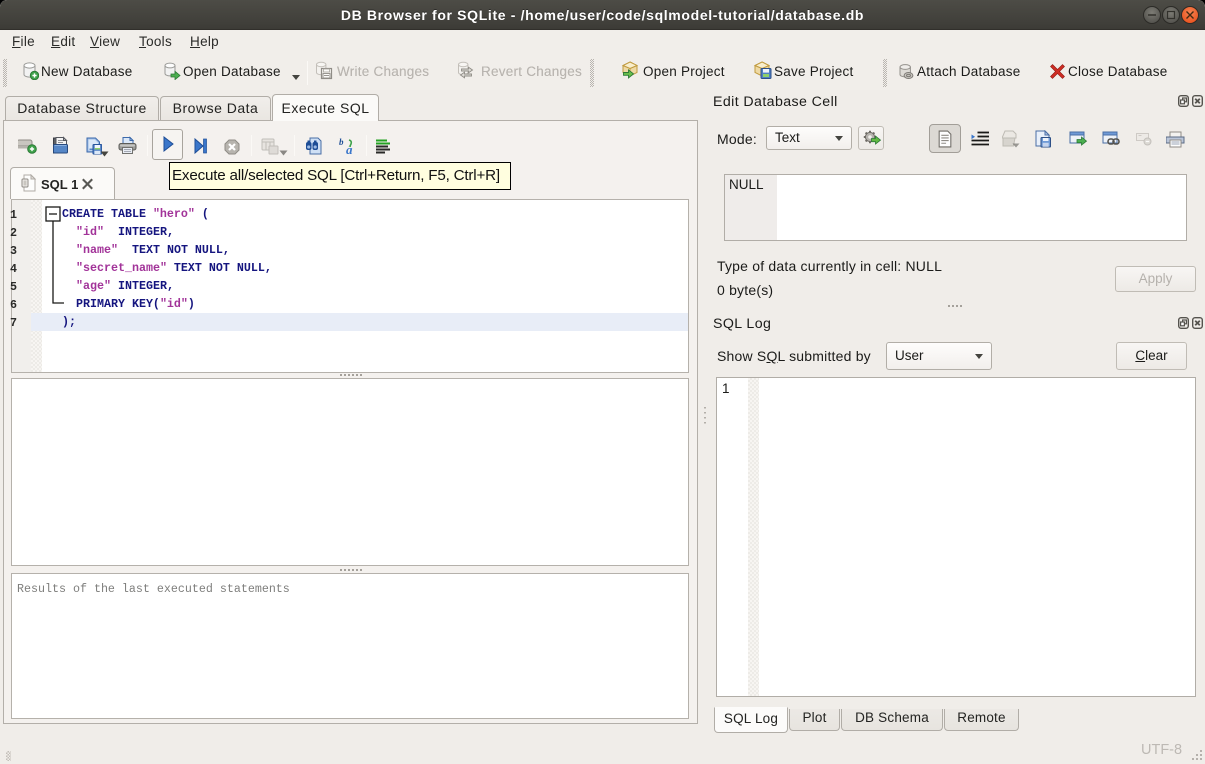  What do you see at coordinates (349, 148) in the screenshot?
I see `svg-text: a` at bounding box center [349, 148].